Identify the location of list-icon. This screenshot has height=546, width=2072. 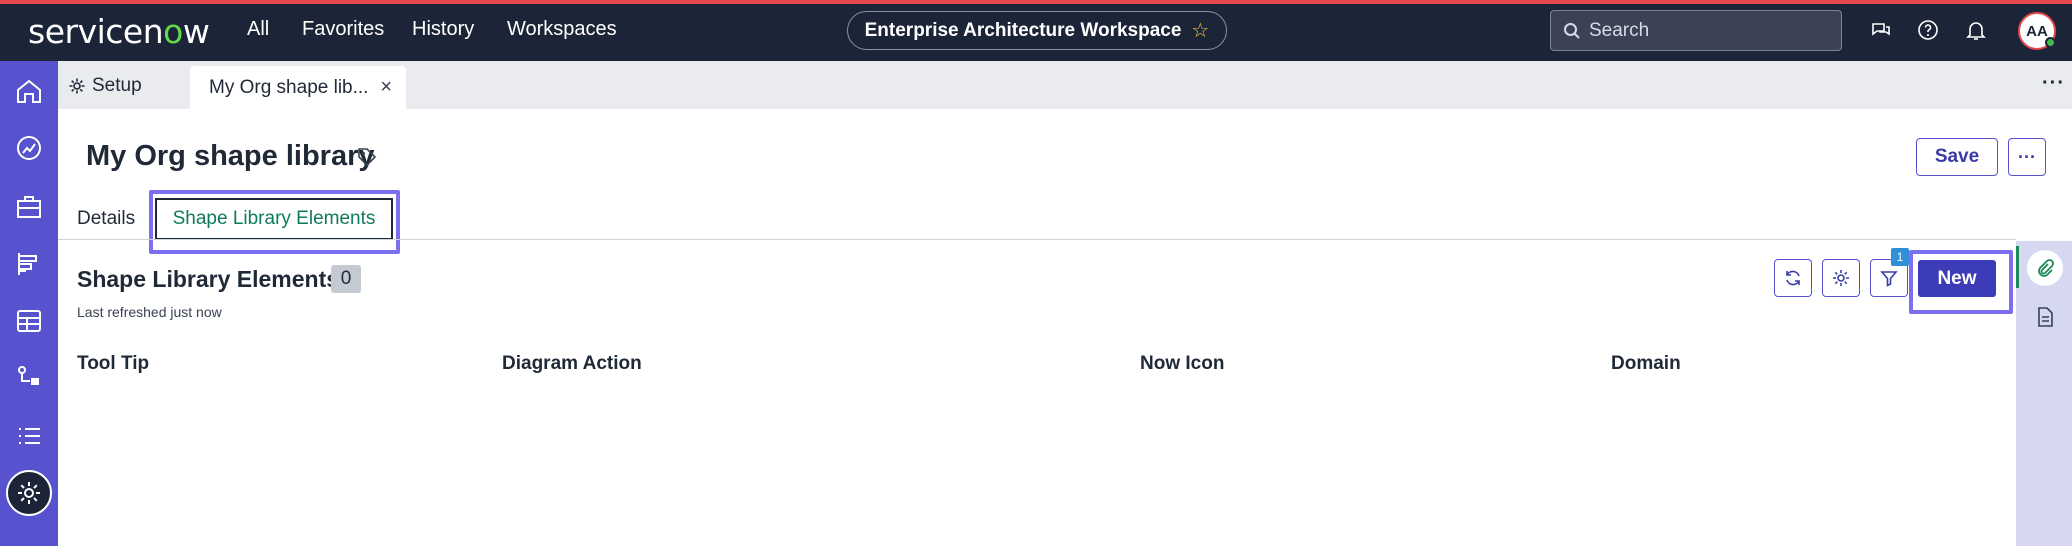
(29, 436).